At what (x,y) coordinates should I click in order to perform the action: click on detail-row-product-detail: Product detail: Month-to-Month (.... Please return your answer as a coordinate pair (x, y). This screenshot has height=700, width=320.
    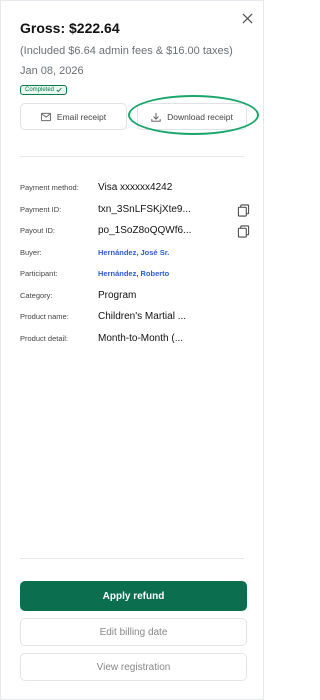
    Looking at the image, I should click on (135, 339).